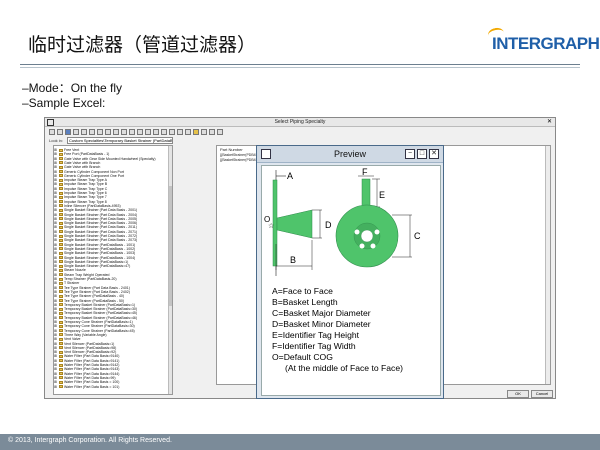 The image size is (600, 450). What do you see at coordinates (231, 149) in the screenshot?
I see `part-number-column-header: Part Number` at bounding box center [231, 149].